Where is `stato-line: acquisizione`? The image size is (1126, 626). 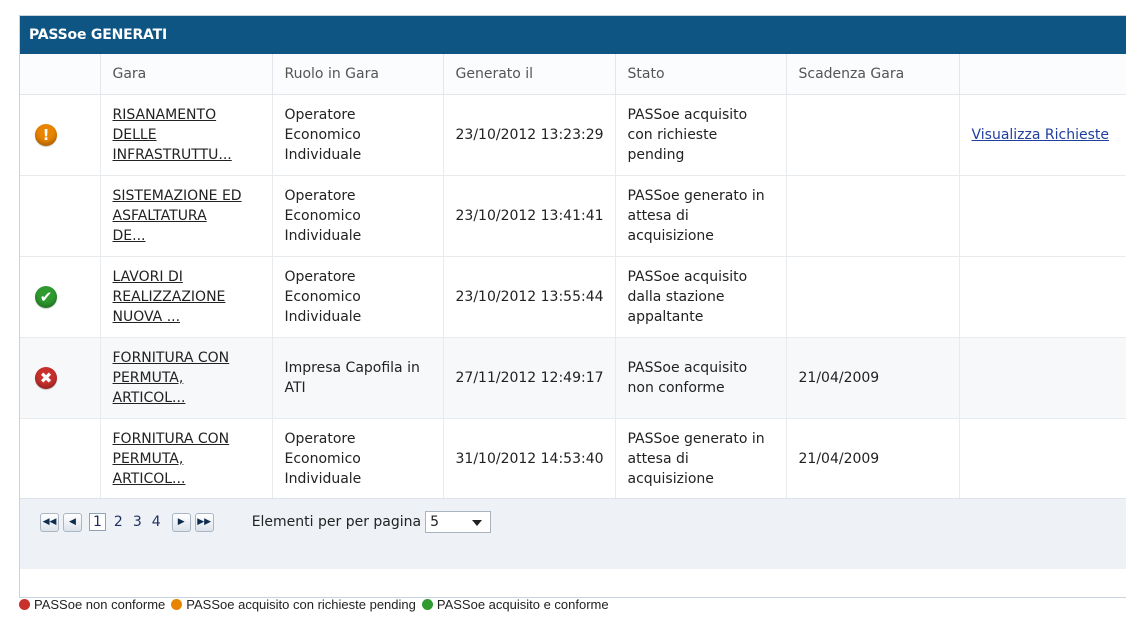 stato-line: acquisizione is located at coordinates (670, 479).